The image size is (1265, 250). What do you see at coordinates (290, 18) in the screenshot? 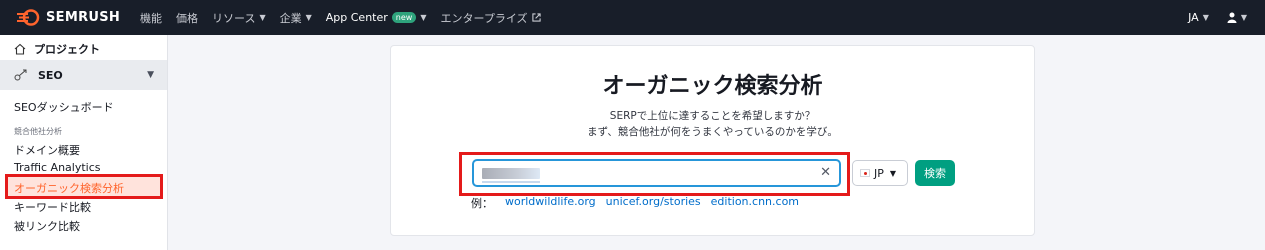
I see `nav-company-label: 企業` at bounding box center [290, 18].